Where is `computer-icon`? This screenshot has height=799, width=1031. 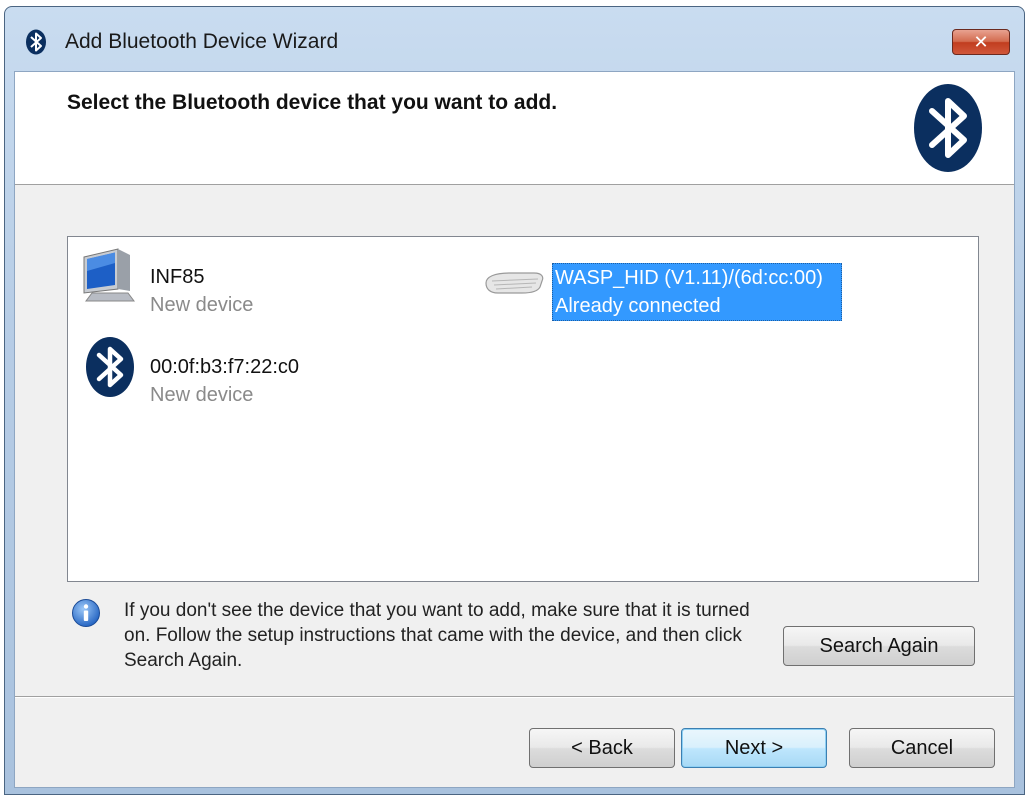 computer-icon is located at coordinates (109, 275).